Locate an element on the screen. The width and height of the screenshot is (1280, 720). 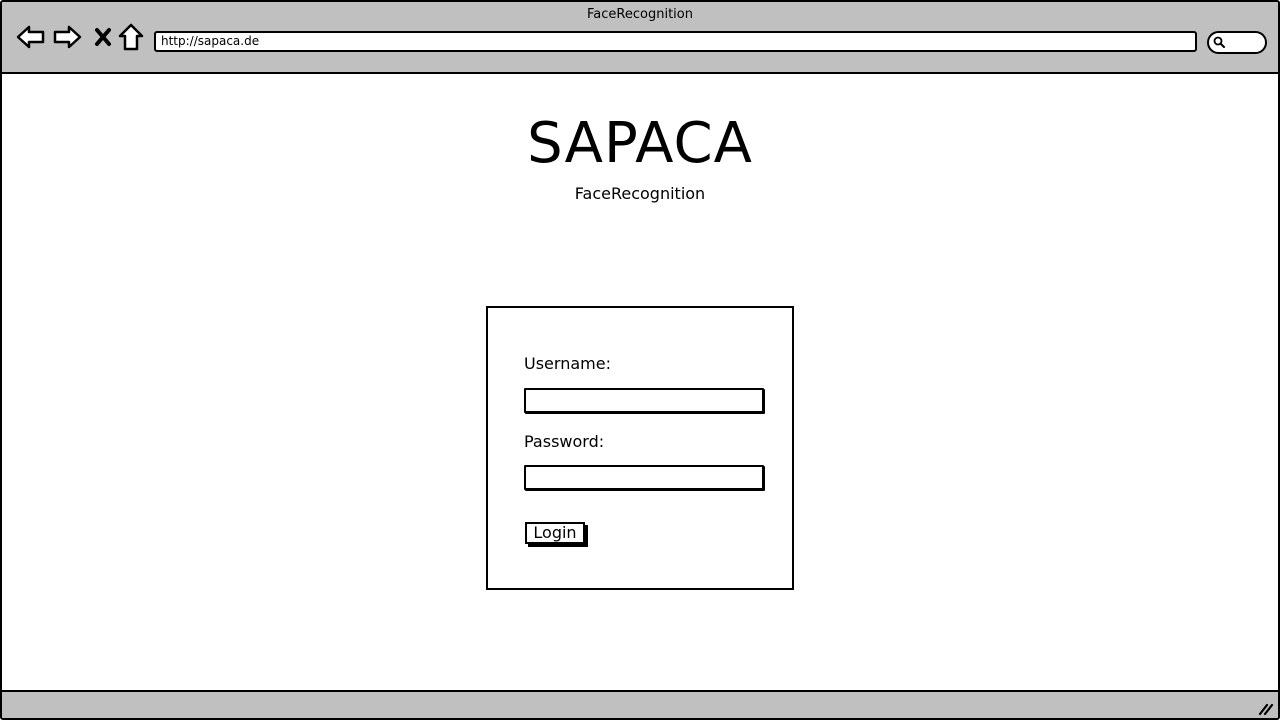
close-icon is located at coordinates (103, 37).